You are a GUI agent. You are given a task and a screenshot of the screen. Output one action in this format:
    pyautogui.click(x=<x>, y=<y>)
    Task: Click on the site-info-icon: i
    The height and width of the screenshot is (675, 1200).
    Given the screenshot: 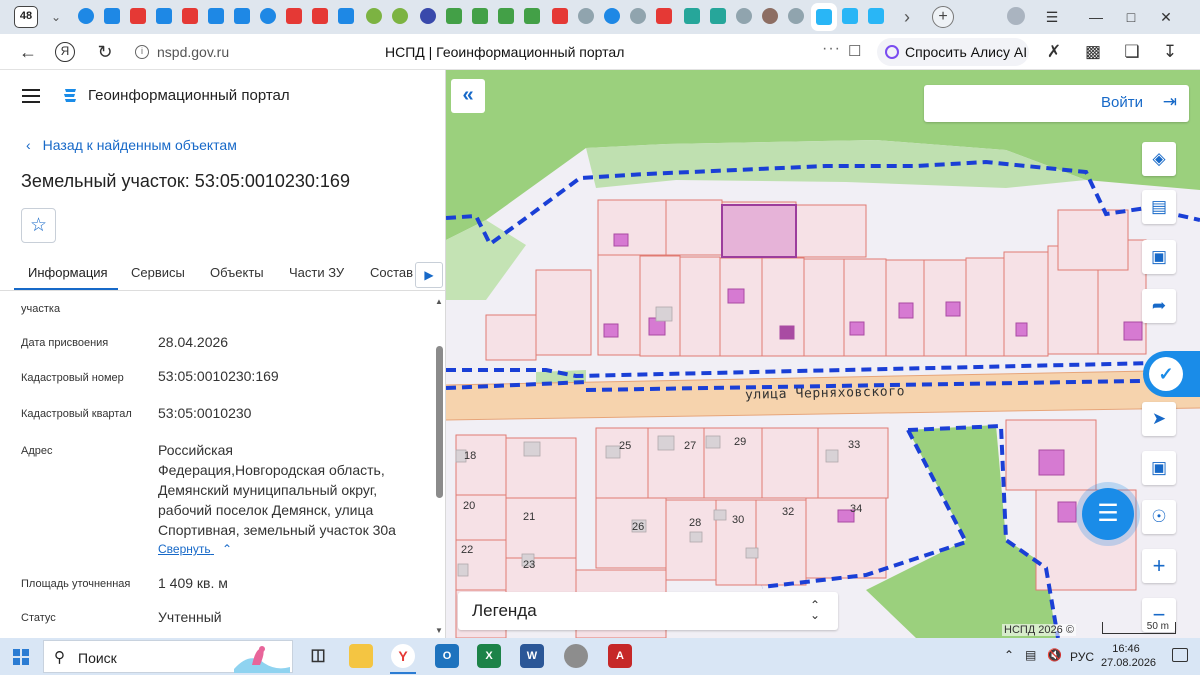 What is the action you would take?
    pyautogui.click(x=142, y=52)
    